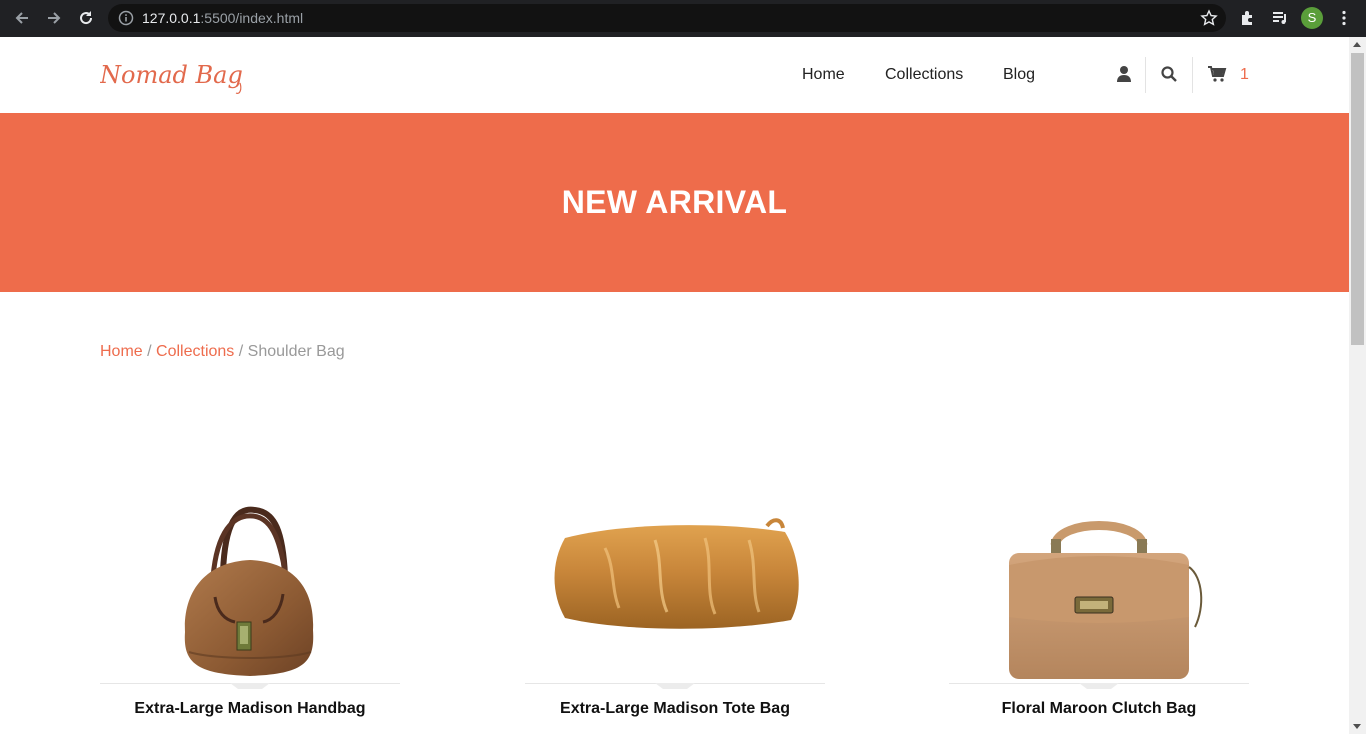  Describe the element at coordinates (171, 75) in the screenshot. I see `svg-text: Nomad Bag` at that location.